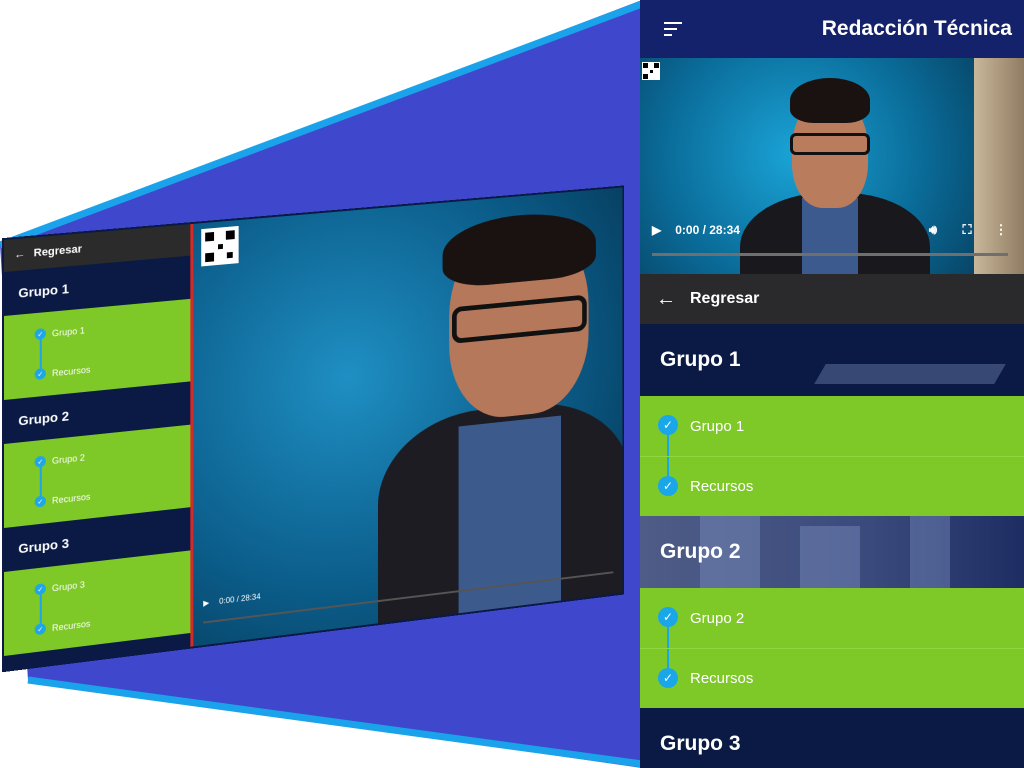 The width and height of the screenshot is (1024, 768). I want to click on lesson-label: Grupo 2, so click(717, 618).